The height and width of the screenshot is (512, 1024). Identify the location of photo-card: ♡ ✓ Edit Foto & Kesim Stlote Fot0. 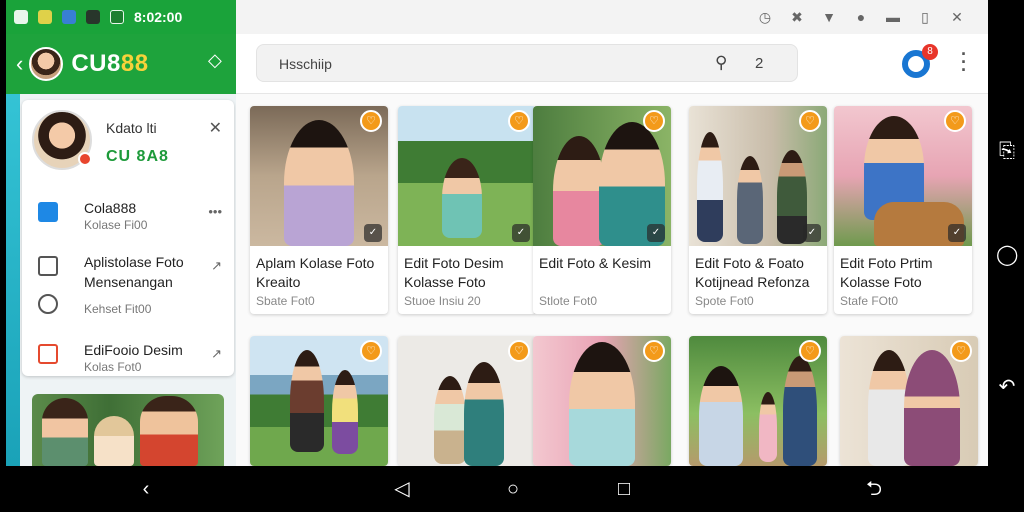
(602, 210).